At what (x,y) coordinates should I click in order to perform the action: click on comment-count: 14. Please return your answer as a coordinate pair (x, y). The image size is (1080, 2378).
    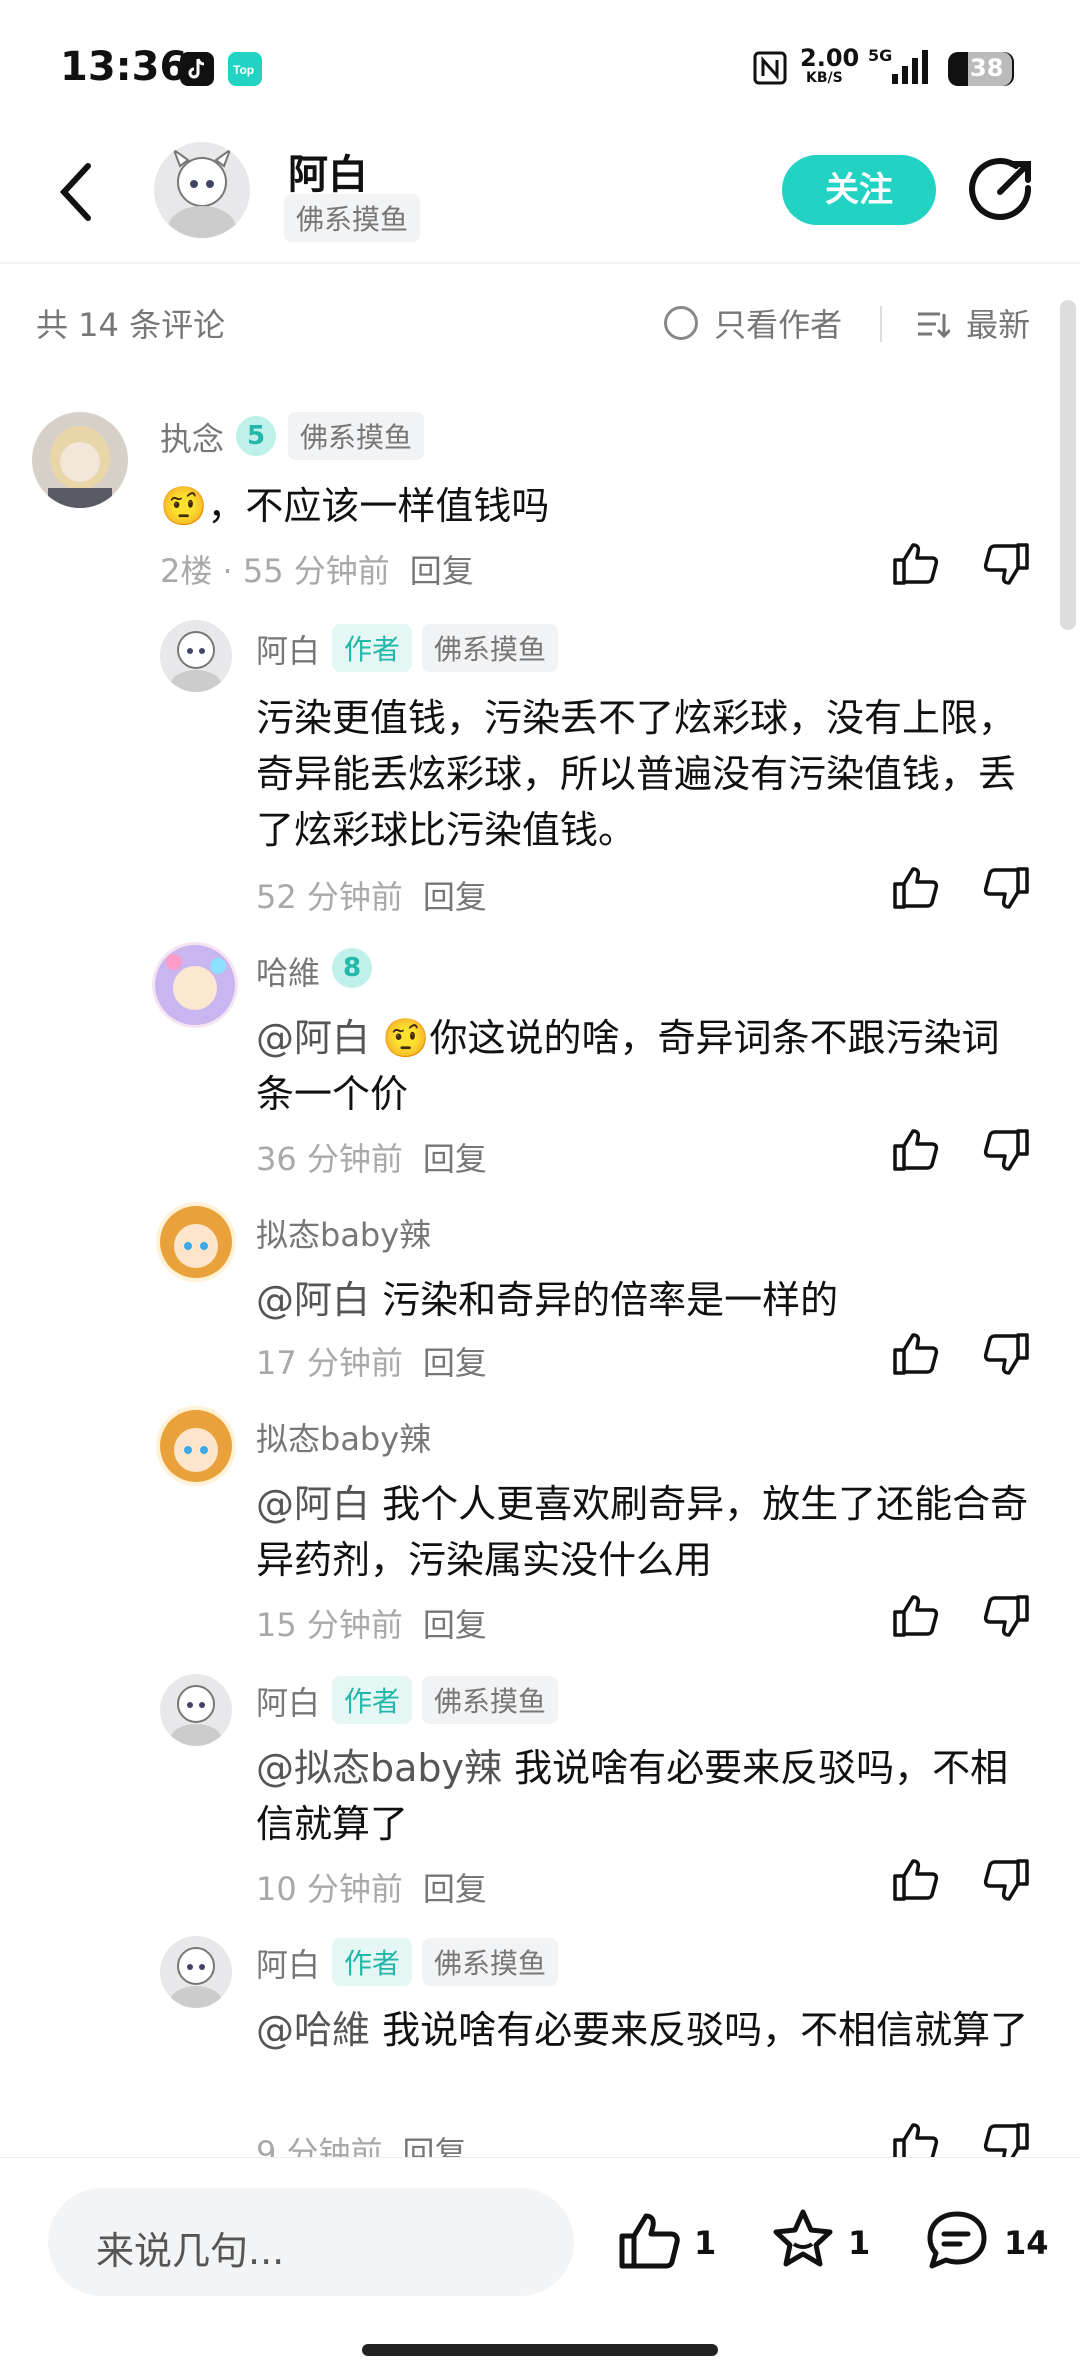
    Looking at the image, I should click on (1026, 2243).